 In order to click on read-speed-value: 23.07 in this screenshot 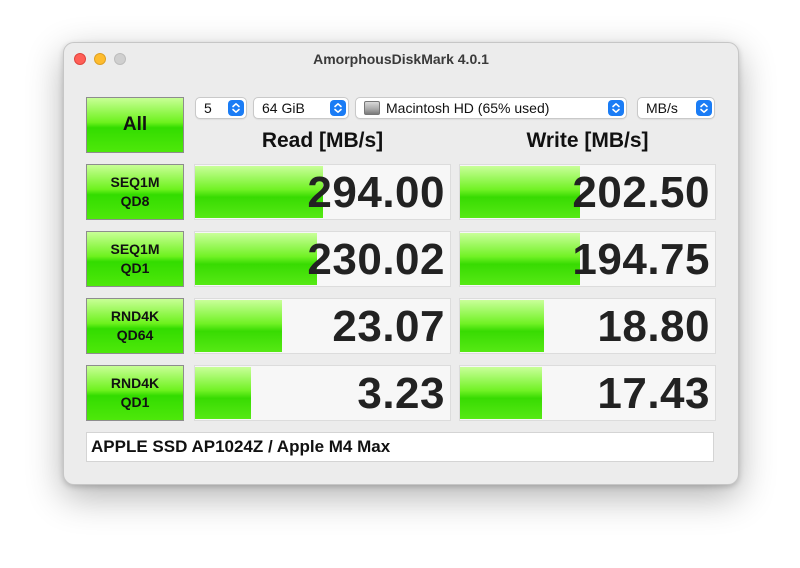, I will do `click(388, 326)`.